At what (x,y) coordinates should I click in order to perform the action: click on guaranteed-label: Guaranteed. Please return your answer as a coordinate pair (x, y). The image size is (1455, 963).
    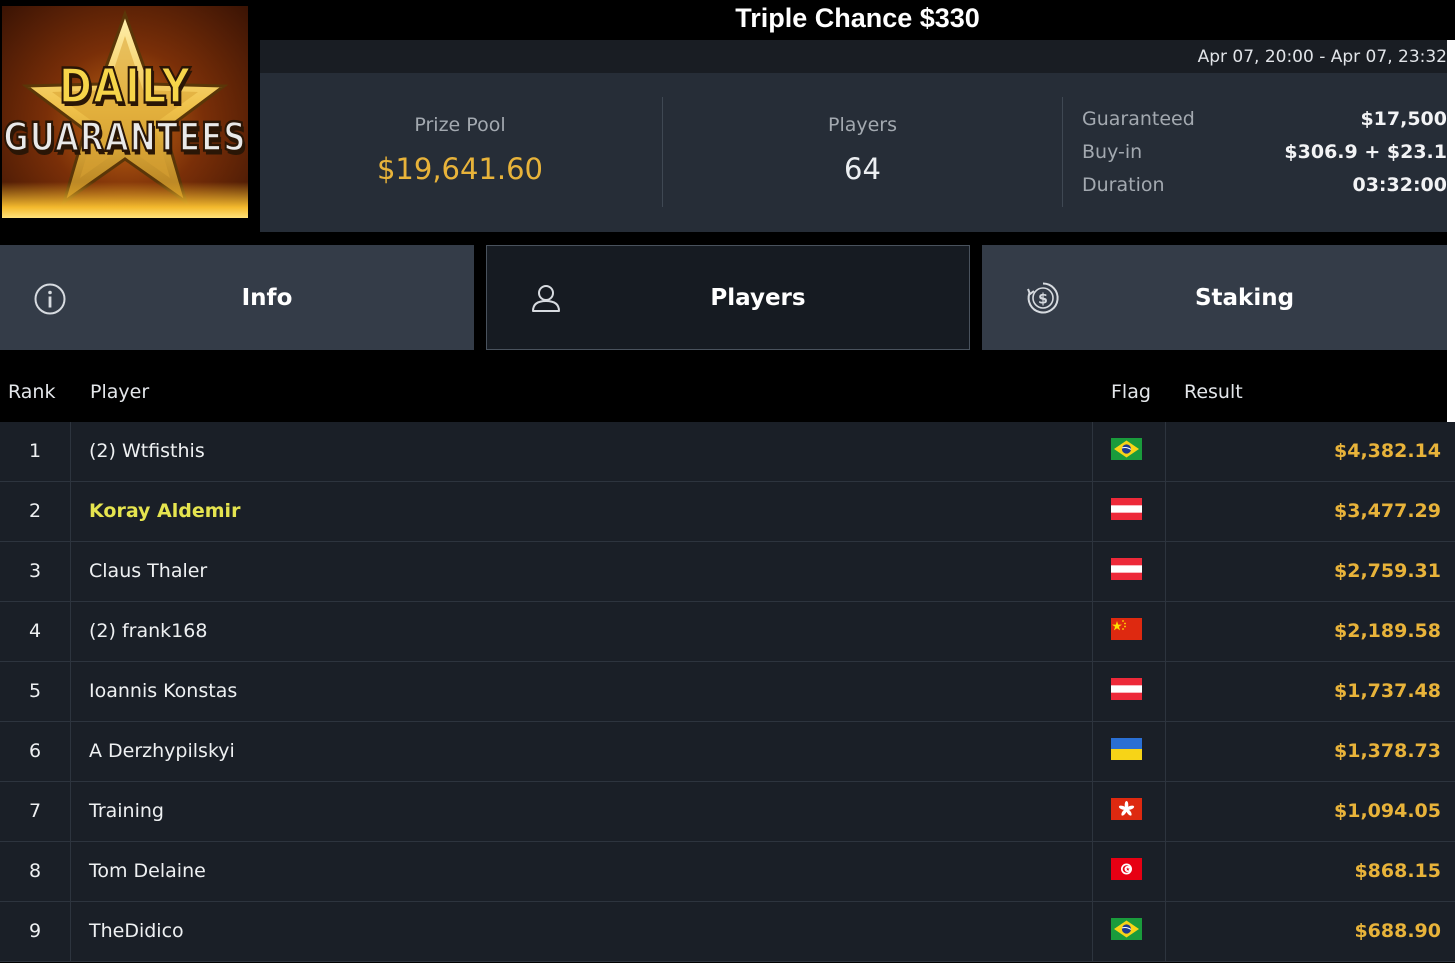
    Looking at the image, I should click on (1138, 119).